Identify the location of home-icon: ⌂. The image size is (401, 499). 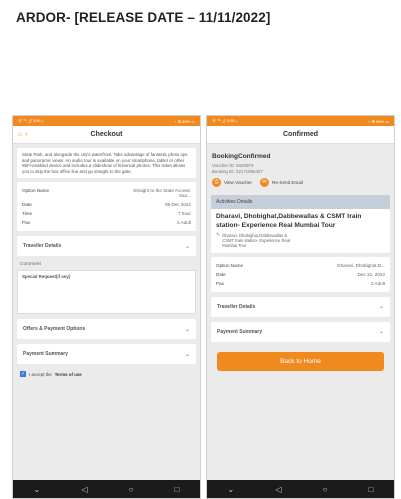
(20, 134).